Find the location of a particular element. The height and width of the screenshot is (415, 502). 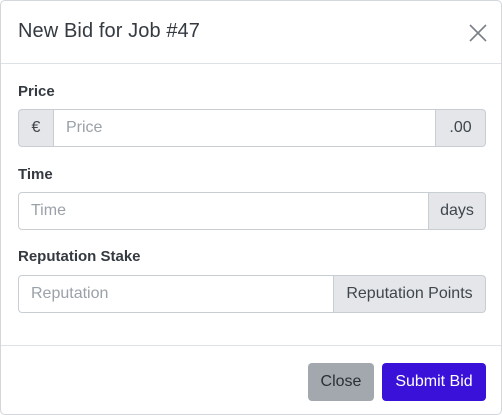

price-input-group: € .00 is located at coordinates (252, 128).